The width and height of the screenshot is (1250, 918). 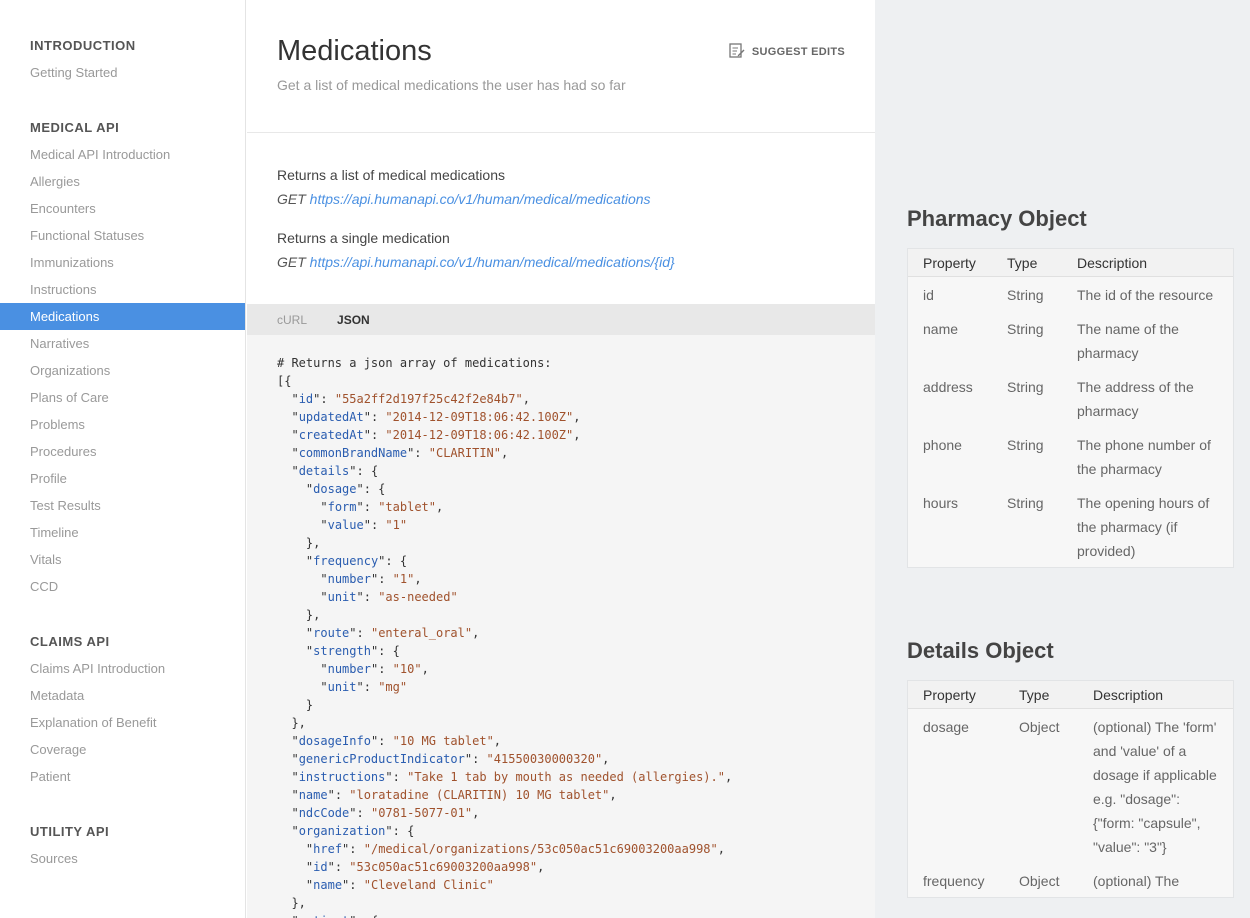 I want to click on property-cell: hours, so click(x=941, y=503).